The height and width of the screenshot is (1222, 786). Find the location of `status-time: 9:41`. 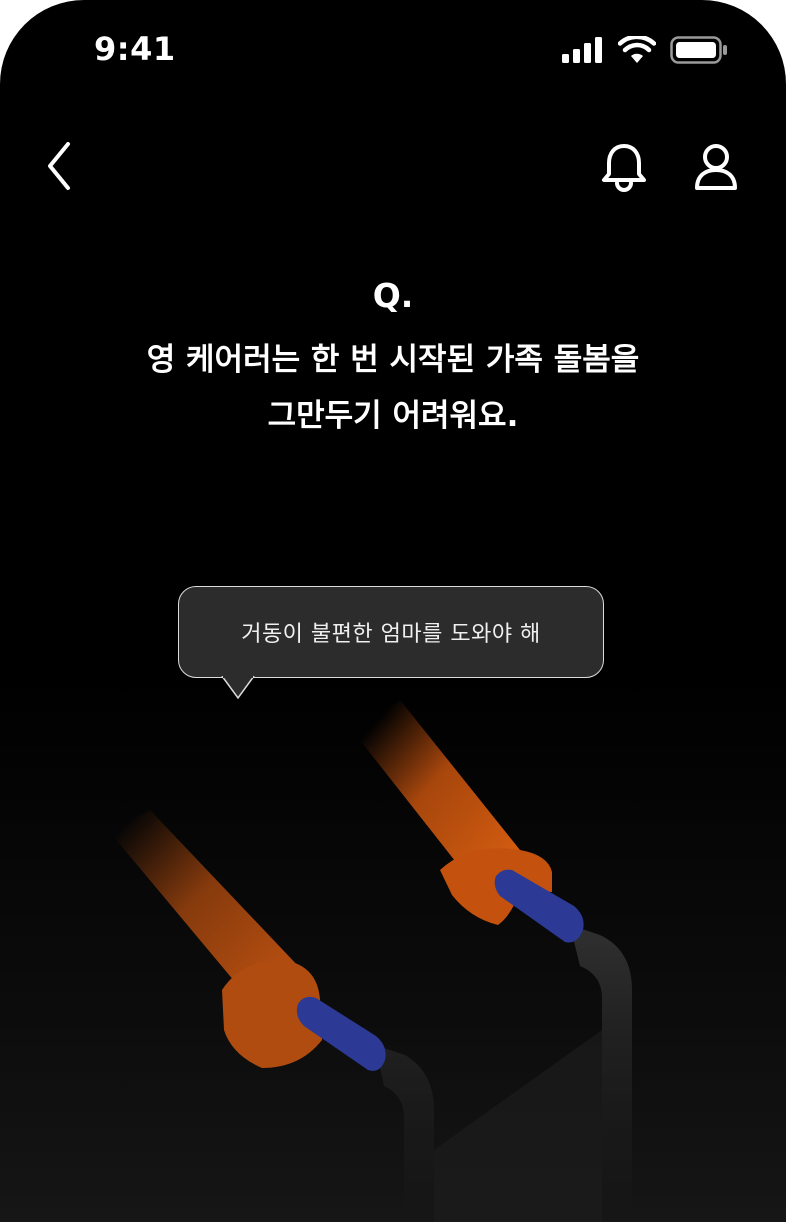

status-time: 9:41 is located at coordinates (135, 49).